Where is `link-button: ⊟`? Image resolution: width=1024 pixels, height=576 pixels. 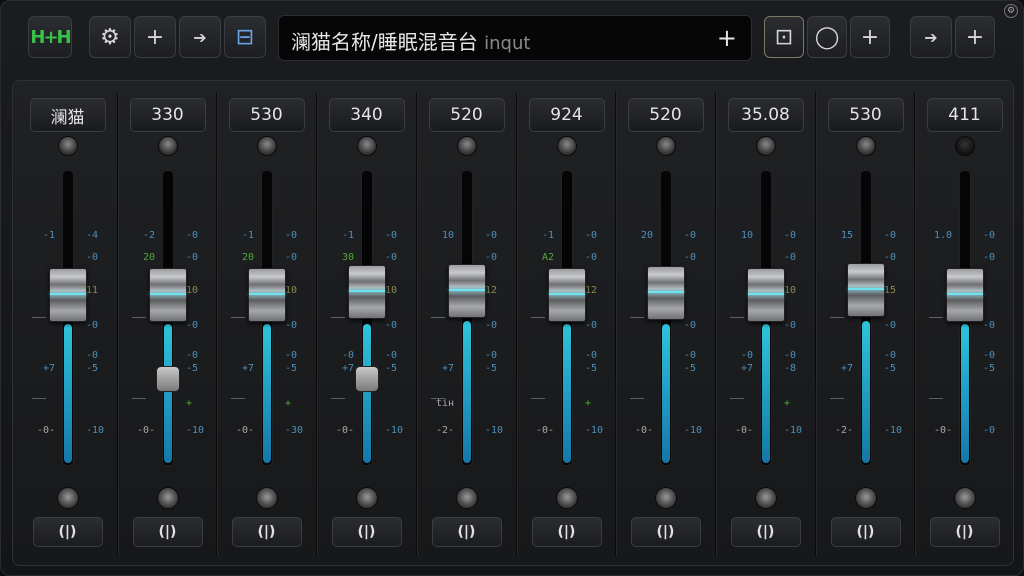
link-button: ⊟ is located at coordinates (245, 37).